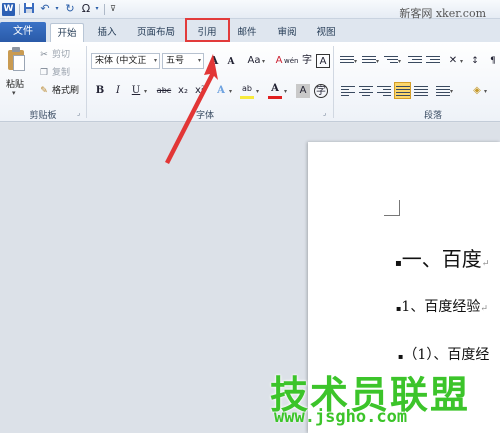 This screenshot has width=500, height=433. What do you see at coordinates (321, 91) in the screenshot?
I see `enclose-char-button: 字` at bounding box center [321, 91].